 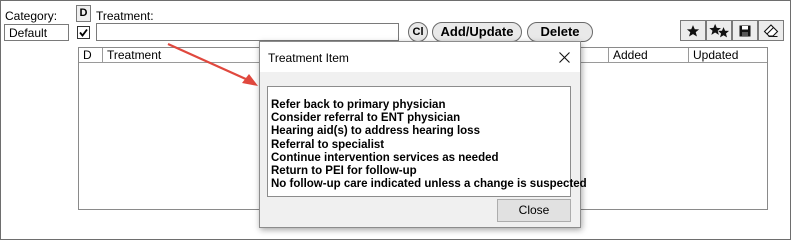 I want to click on list-item: Hearing aid(s) to address hearing loss, so click(x=420, y=131).